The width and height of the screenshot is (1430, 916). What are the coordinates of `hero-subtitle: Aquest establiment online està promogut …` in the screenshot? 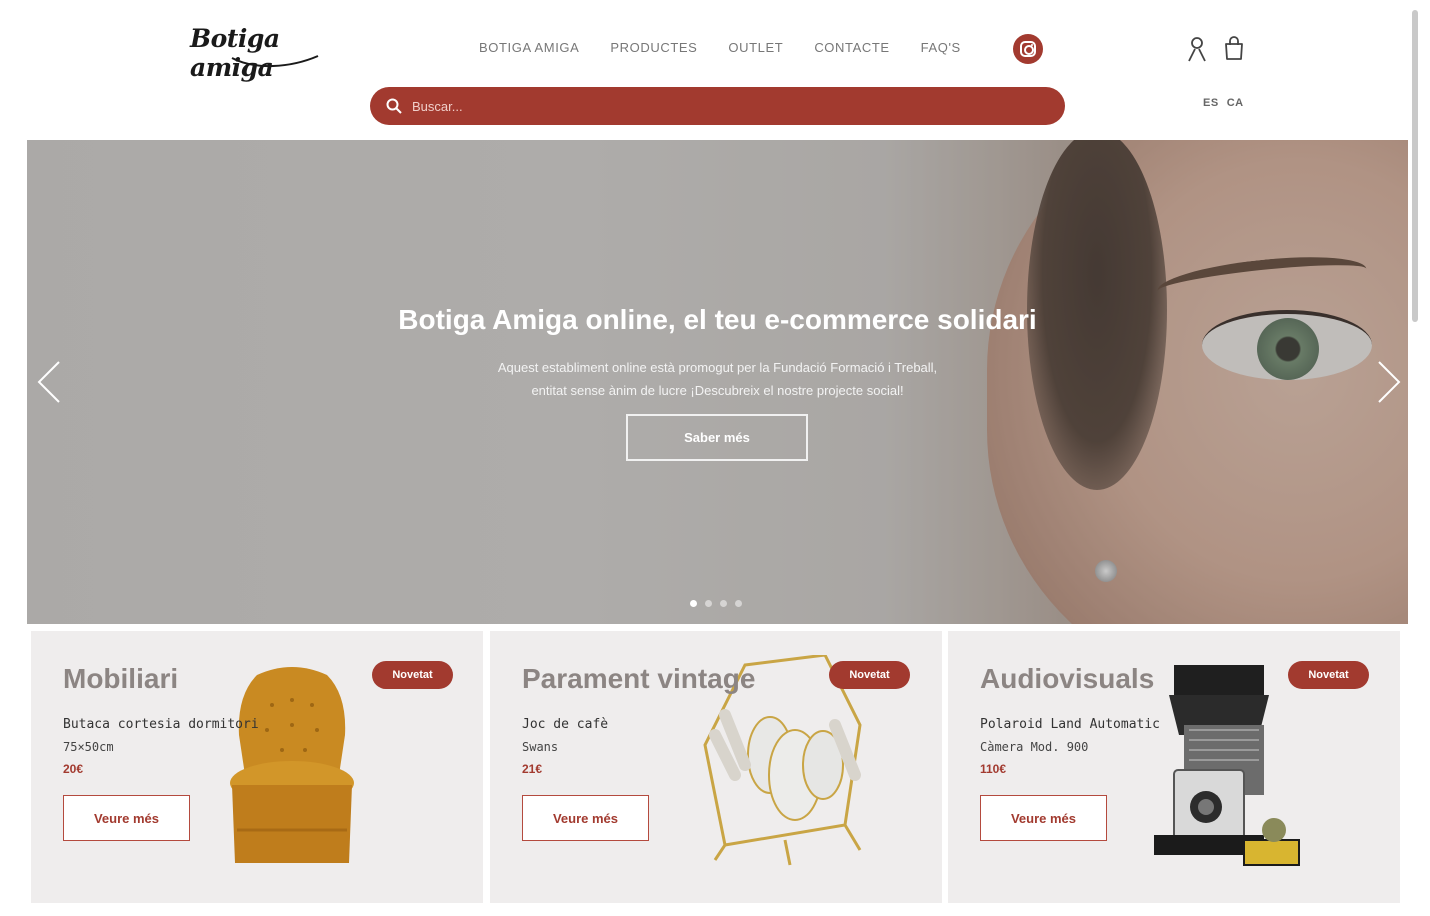 It's located at (717, 379).